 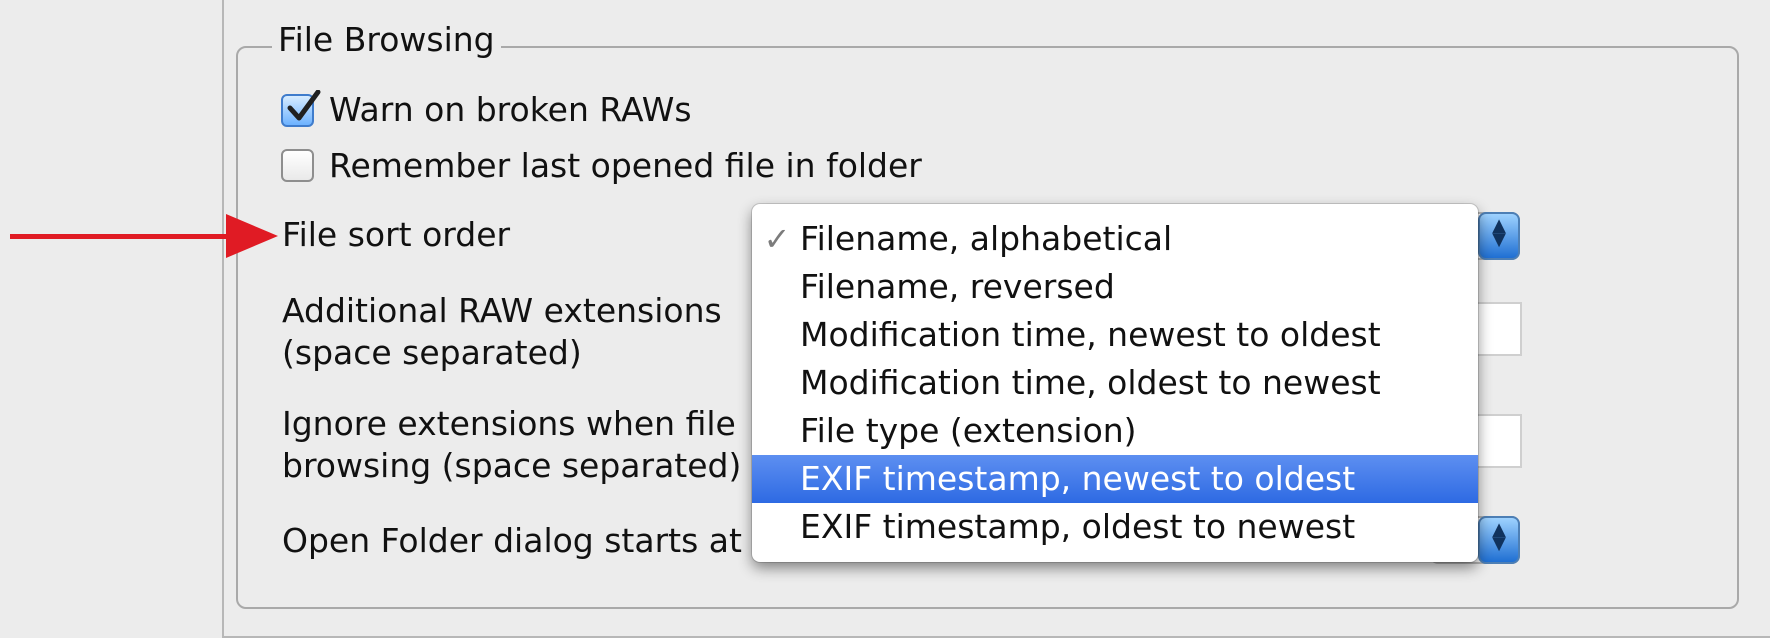 What do you see at coordinates (127, 236) in the screenshot?
I see `red-arrow-icon` at bounding box center [127, 236].